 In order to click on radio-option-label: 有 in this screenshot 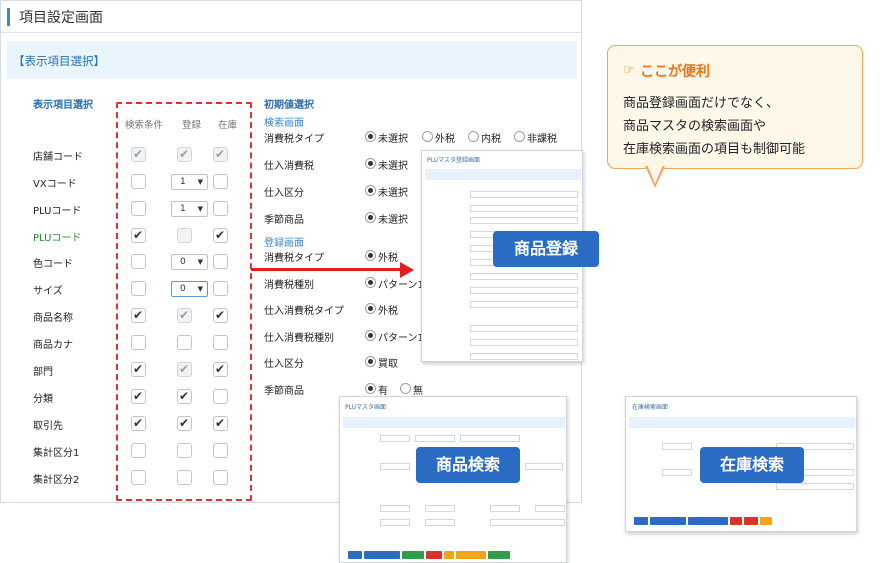, I will do `click(383, 391)`.